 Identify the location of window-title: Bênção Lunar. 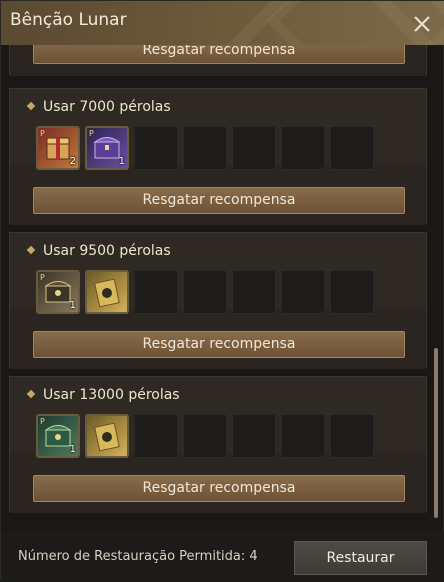
(68, 20).